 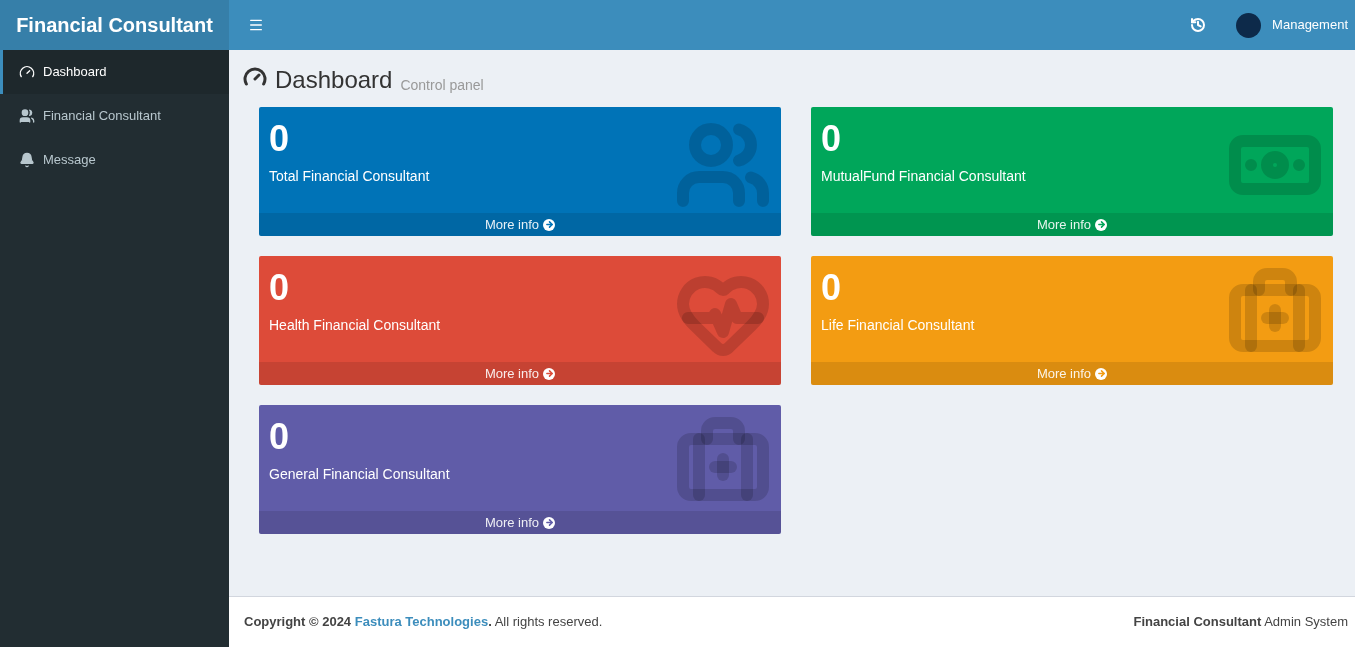 I want to click on sidebar-item: Message, so click(x=114, y=160).